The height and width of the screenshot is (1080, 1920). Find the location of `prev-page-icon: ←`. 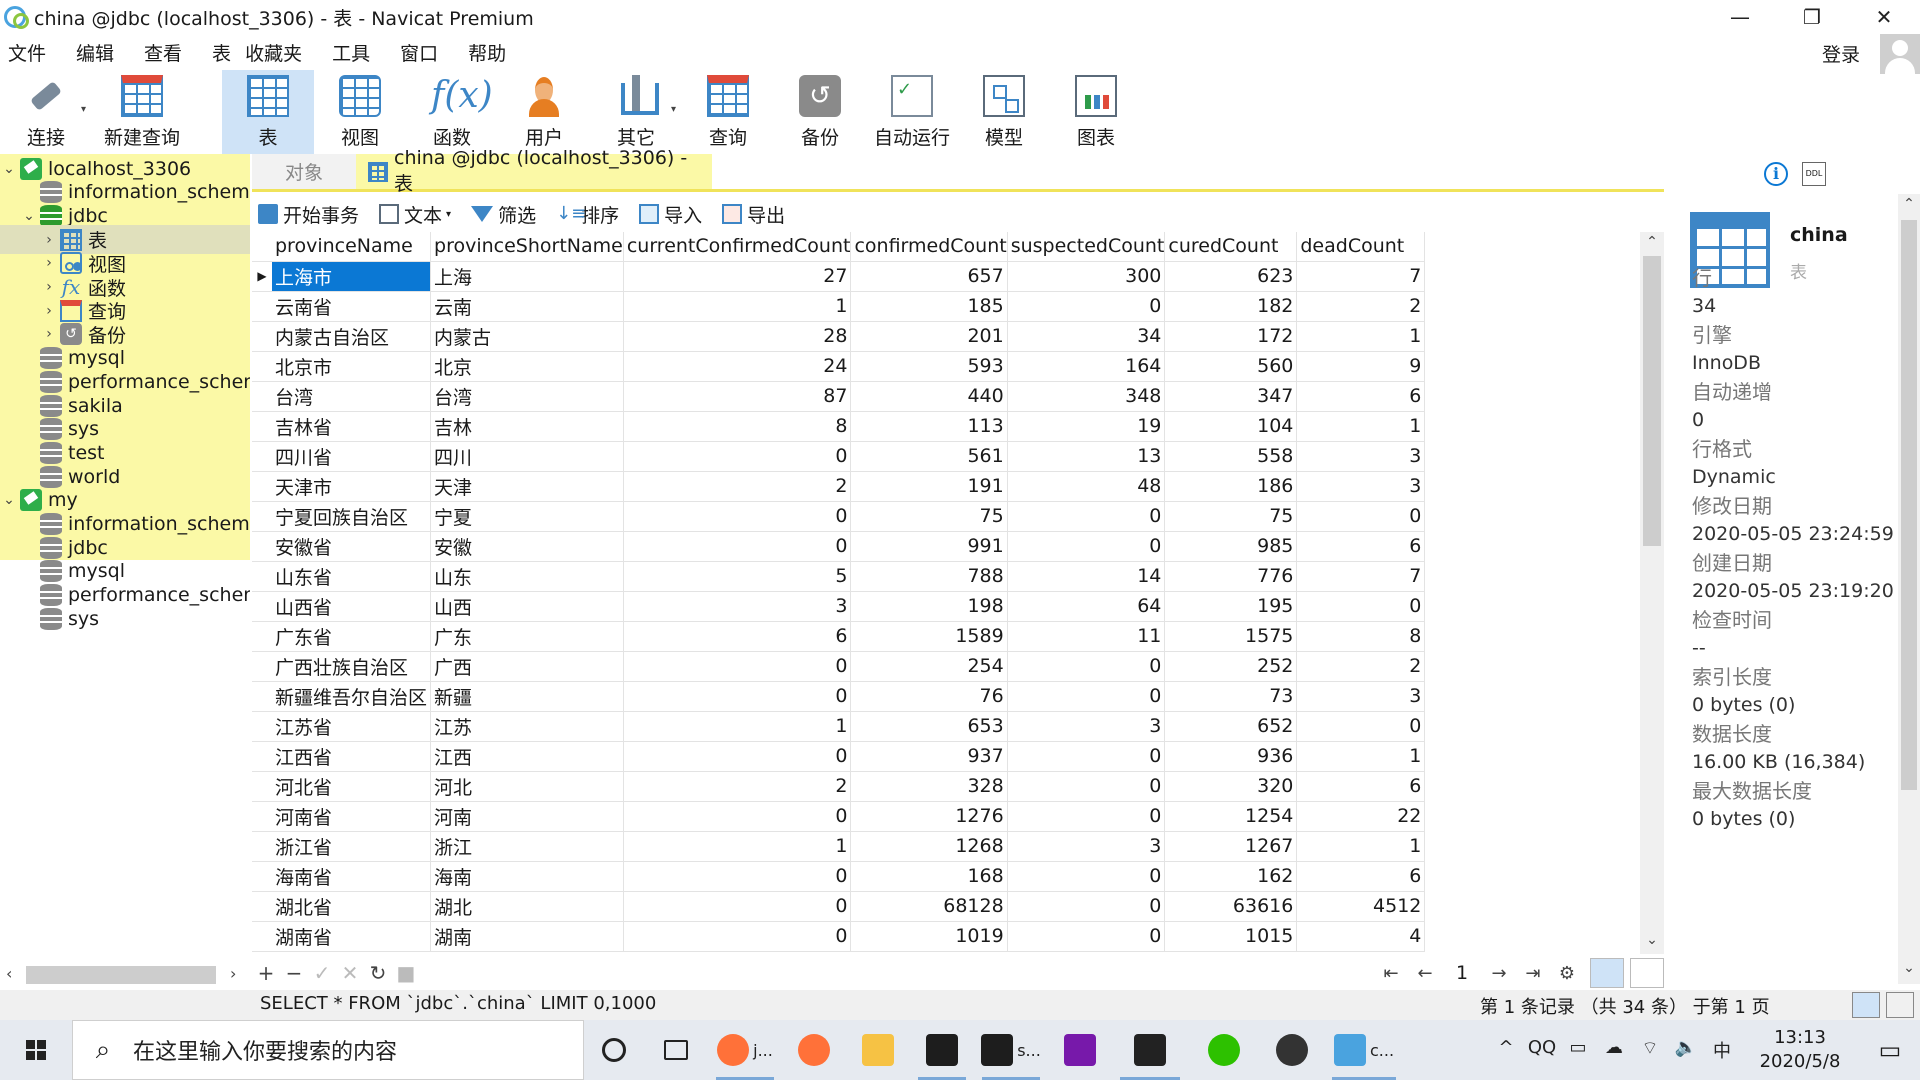

prev-page-icon: ← is located at coordinates (1425, 973).